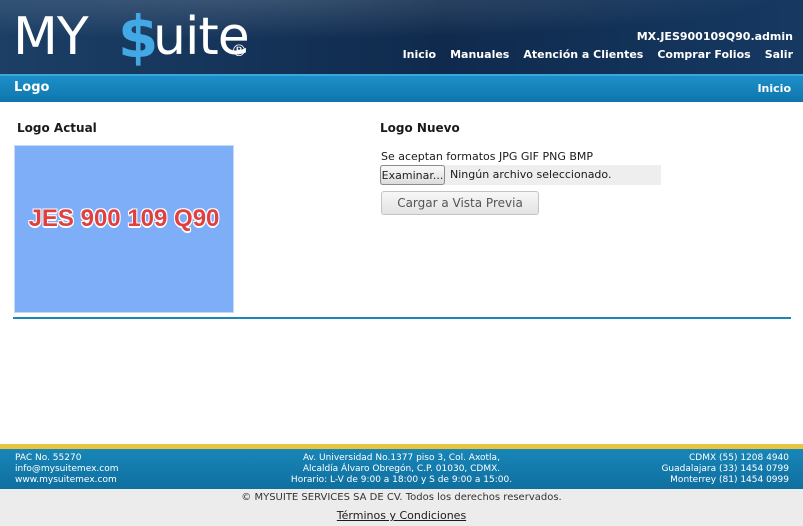  I want to click on mysuite-logo: MY $ uite ®, so click(131, 37).